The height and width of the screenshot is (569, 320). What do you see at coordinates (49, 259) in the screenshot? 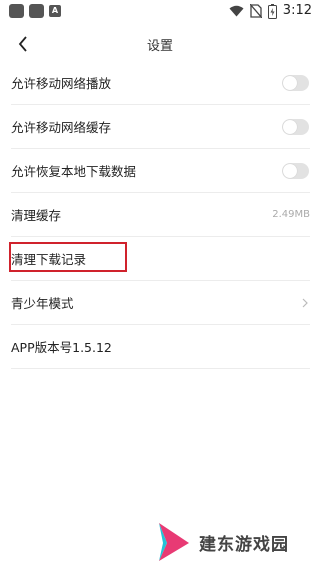
I see `setting-label: 清理下载记录` at bounding box center [49, 259].